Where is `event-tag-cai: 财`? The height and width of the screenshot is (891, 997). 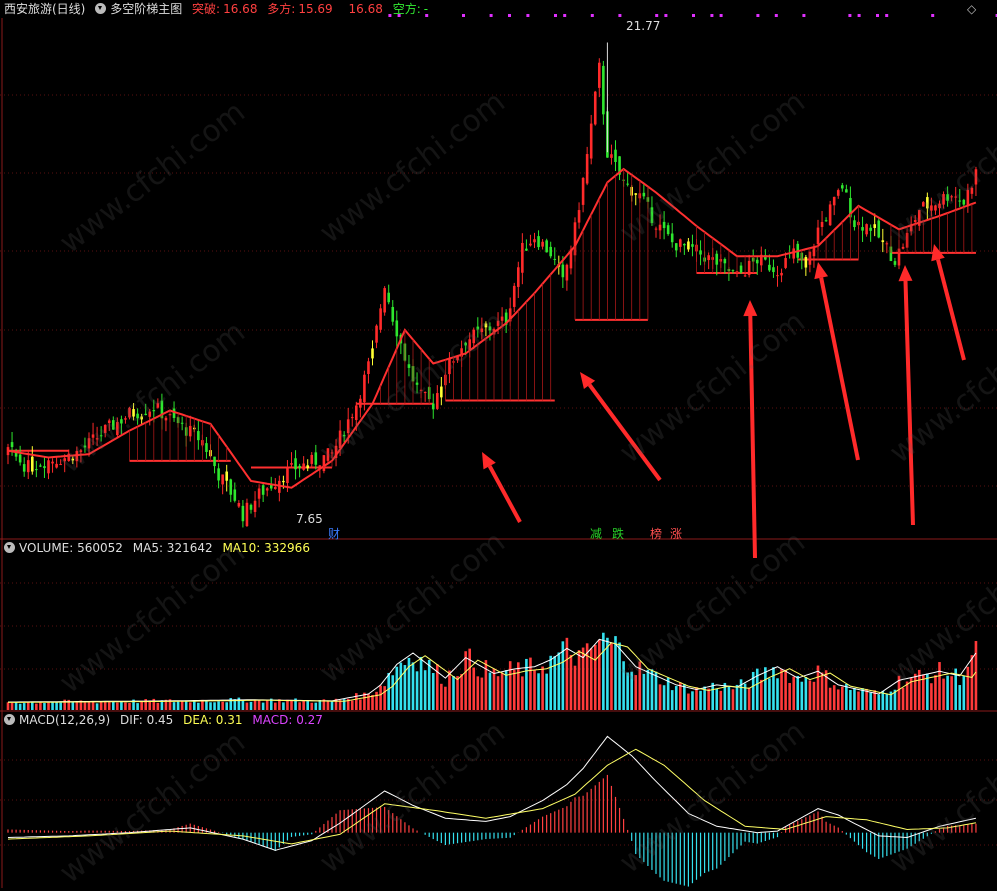 event-tag-cai: 财 is located at coordinates (334, 533).